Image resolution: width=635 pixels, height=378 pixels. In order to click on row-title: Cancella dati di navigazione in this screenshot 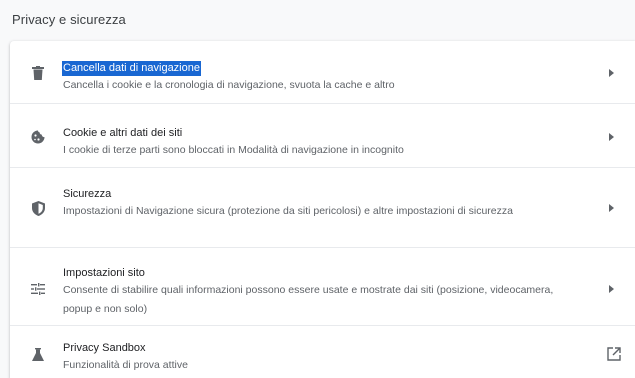, I will do `click(131, 68)`.